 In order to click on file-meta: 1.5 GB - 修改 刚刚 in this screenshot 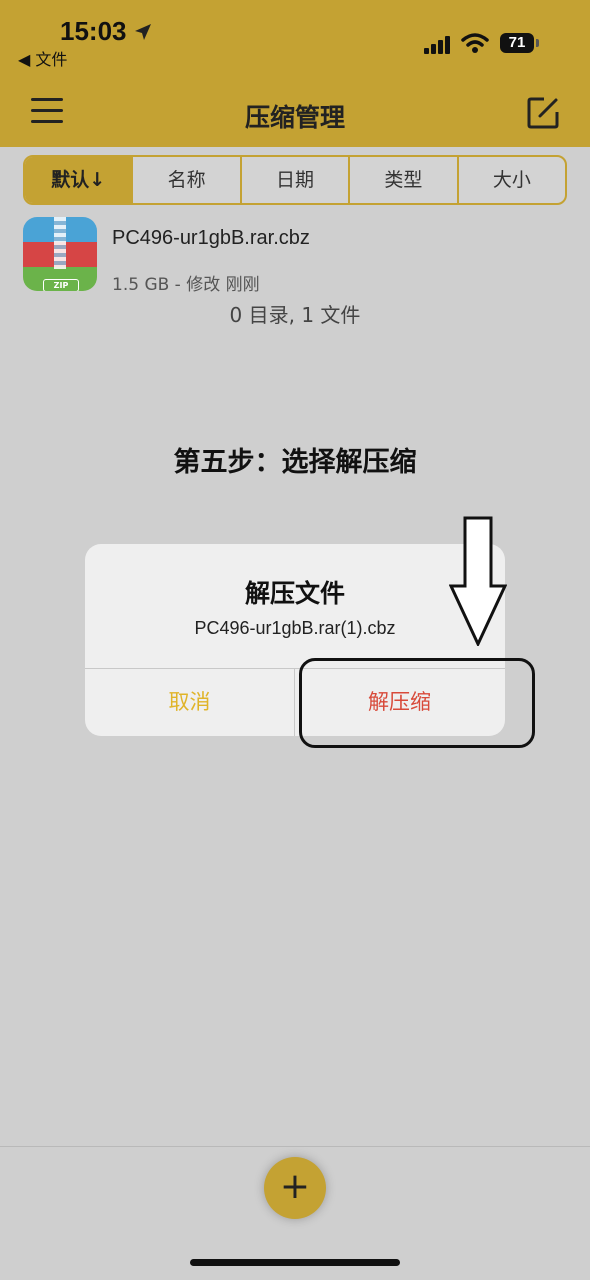, I will do `click(186, 285)`.